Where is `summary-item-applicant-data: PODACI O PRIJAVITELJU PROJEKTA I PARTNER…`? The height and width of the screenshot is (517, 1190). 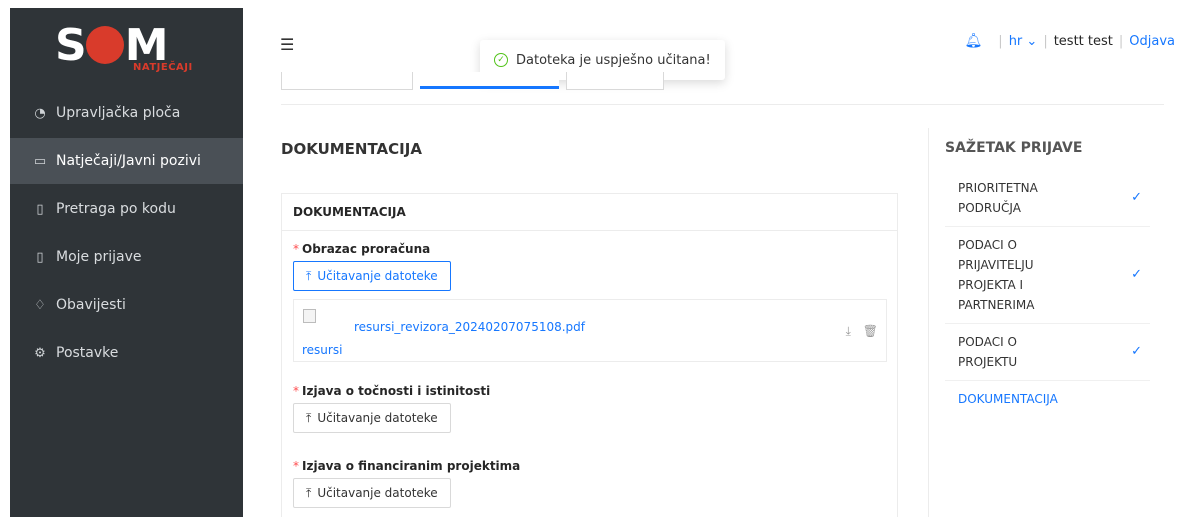 summary-item-applicant-data: PODACI O PRIJAVITELJU PROJEKTA I PARTNER… is located at coordinates (1047, 275).